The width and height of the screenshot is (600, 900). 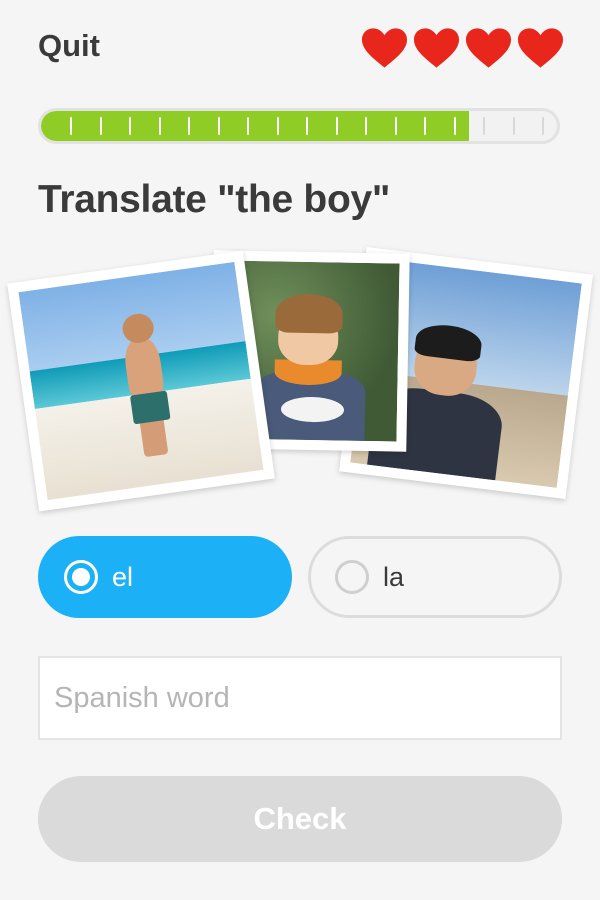 I want to click on choice-label: la, so click(x=394, y=576).